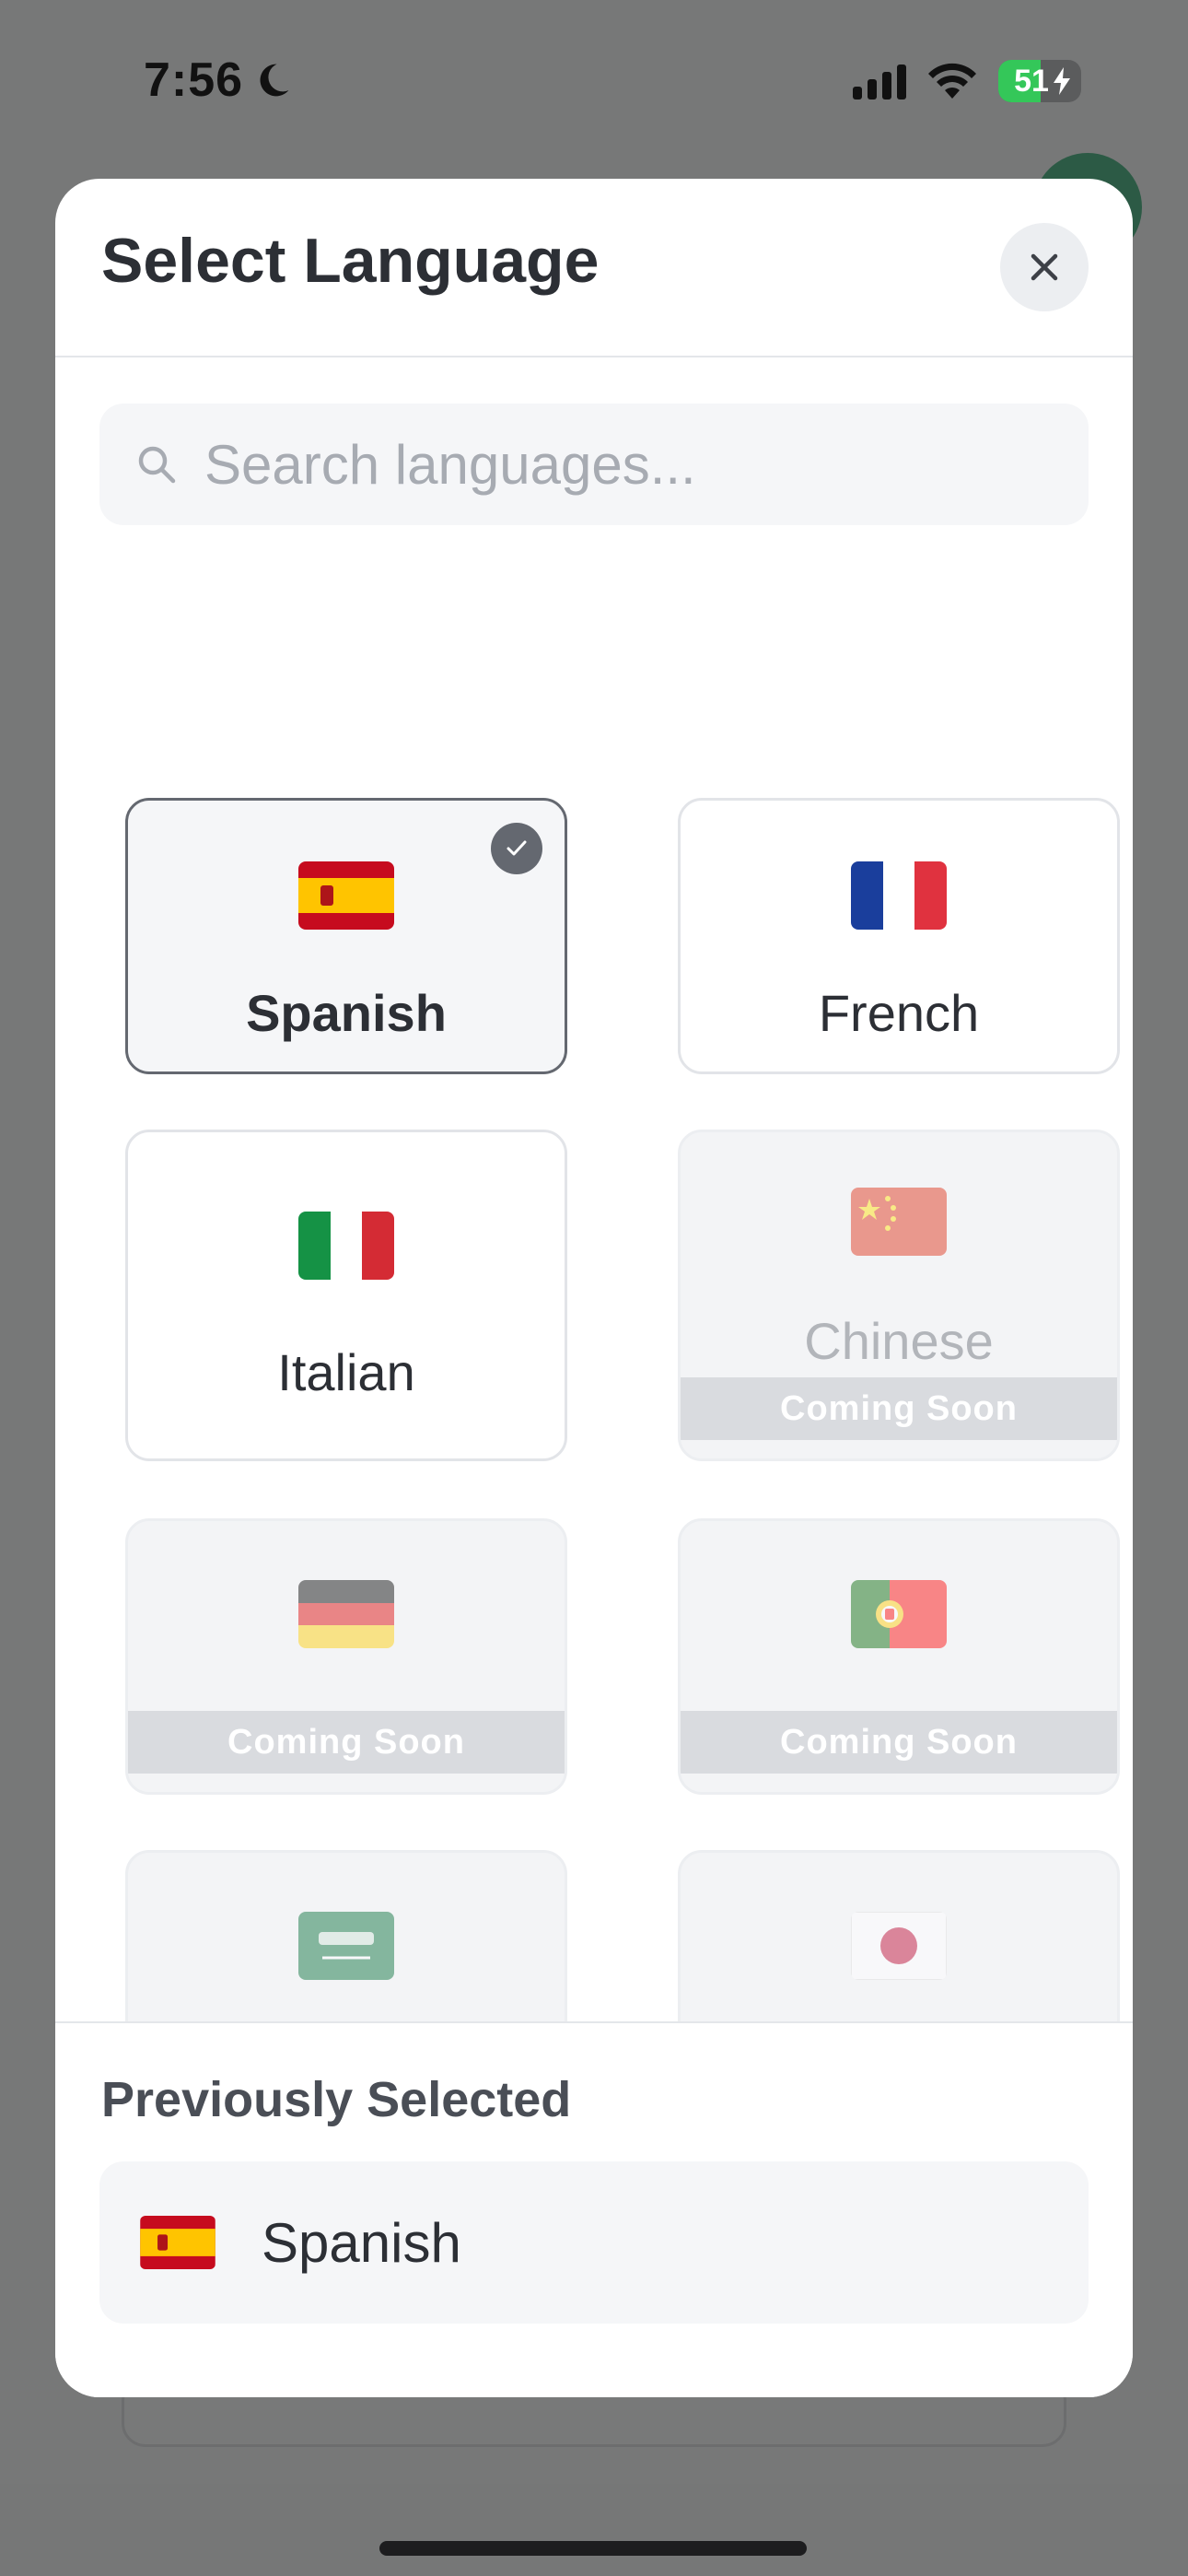 This screenshot has width=1188, height=2576. I want to click on status-time-text: 7:56, so click(194, 80).